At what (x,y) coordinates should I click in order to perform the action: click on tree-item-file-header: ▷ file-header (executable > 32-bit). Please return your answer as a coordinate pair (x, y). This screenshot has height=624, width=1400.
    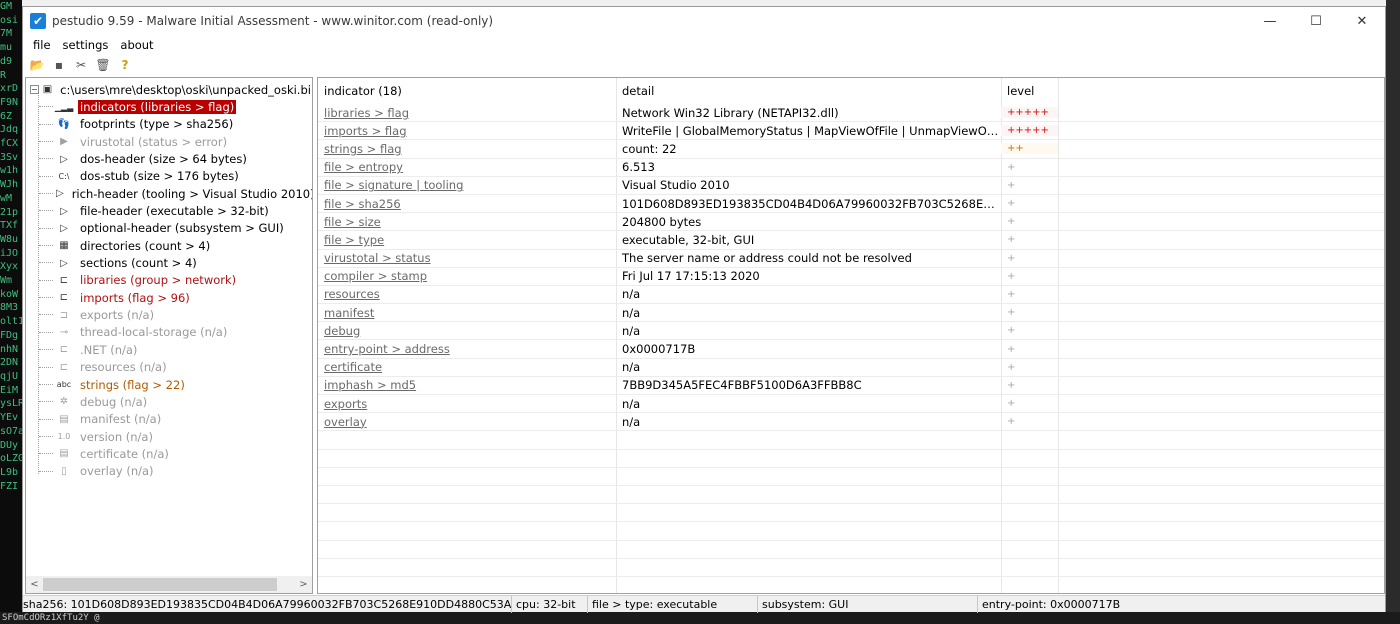
    Looking at the image, I should click on (169, 210).